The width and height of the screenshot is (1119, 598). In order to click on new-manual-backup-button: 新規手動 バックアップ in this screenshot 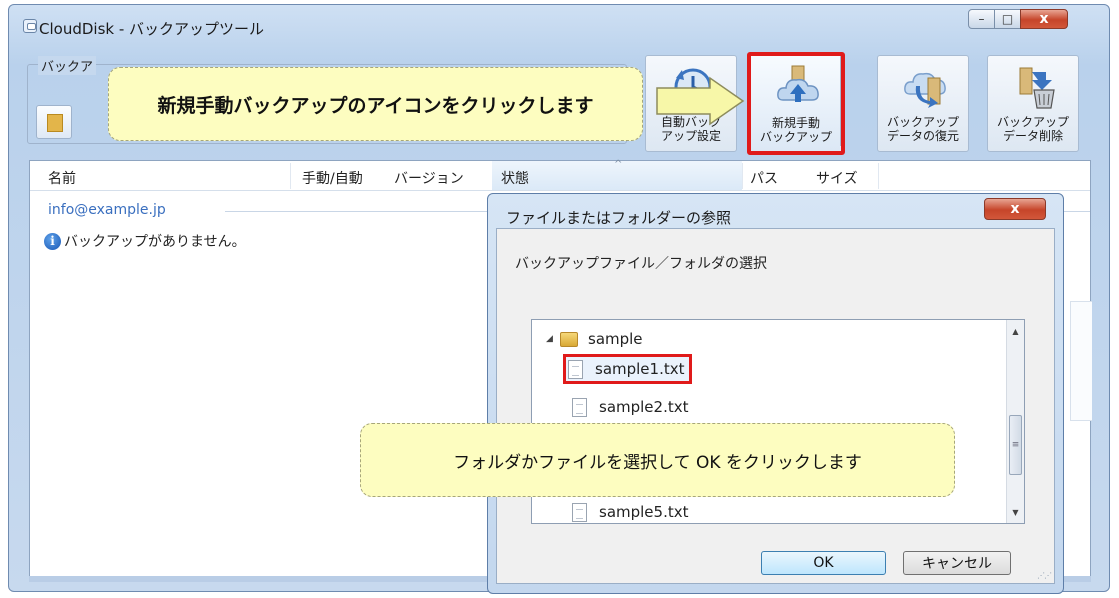, I will do `click(796, 103)`.